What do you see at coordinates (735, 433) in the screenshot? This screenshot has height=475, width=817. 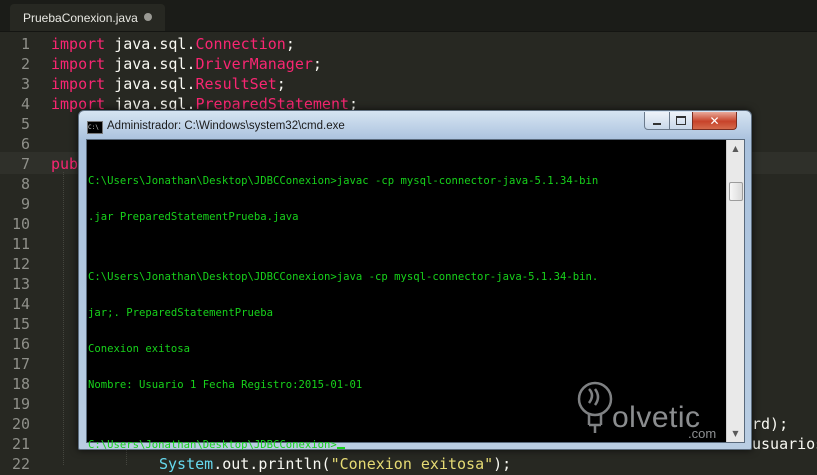 I see `scroll-down-arrow-icon: ▼` at bounding box center [735, 433].